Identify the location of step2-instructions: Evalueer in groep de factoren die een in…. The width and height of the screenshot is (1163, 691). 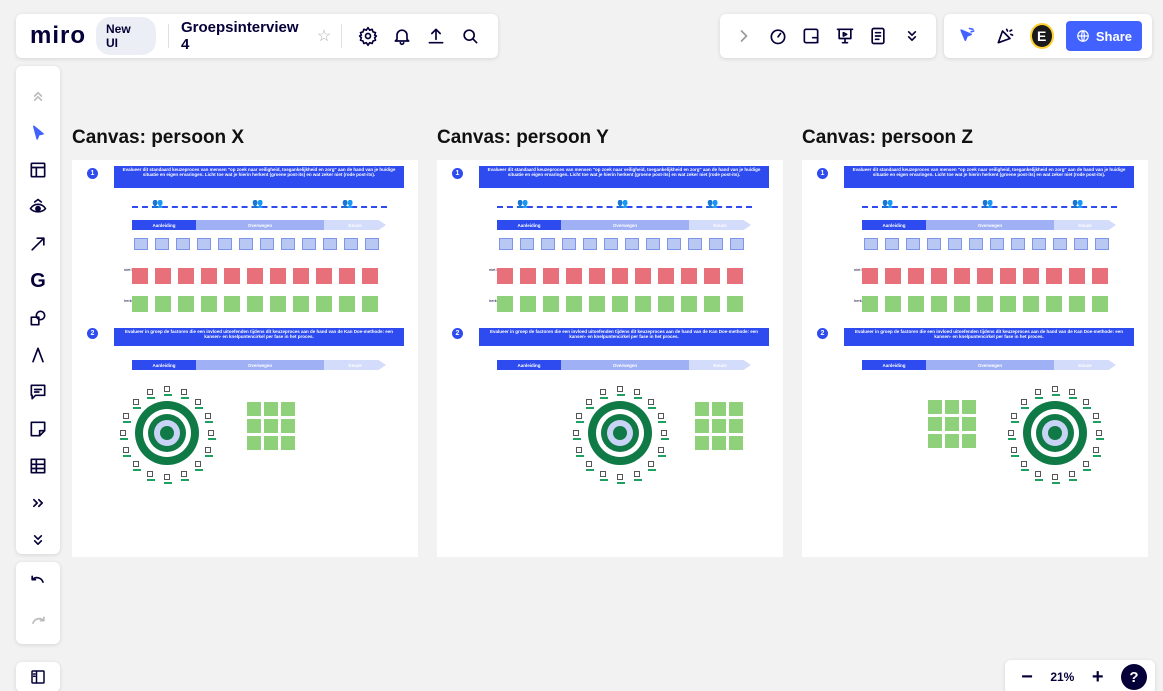
(989, 337).